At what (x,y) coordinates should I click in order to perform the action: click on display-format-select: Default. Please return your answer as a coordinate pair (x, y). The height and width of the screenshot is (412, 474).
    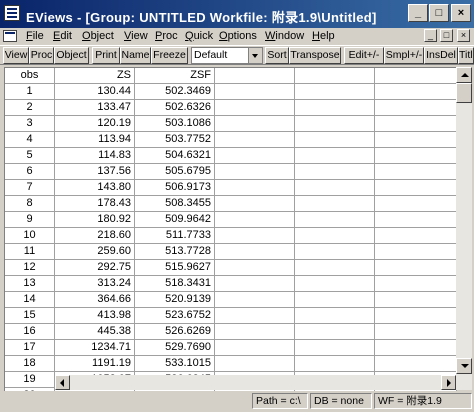
    Looking at the image, I should click on (227, 55).